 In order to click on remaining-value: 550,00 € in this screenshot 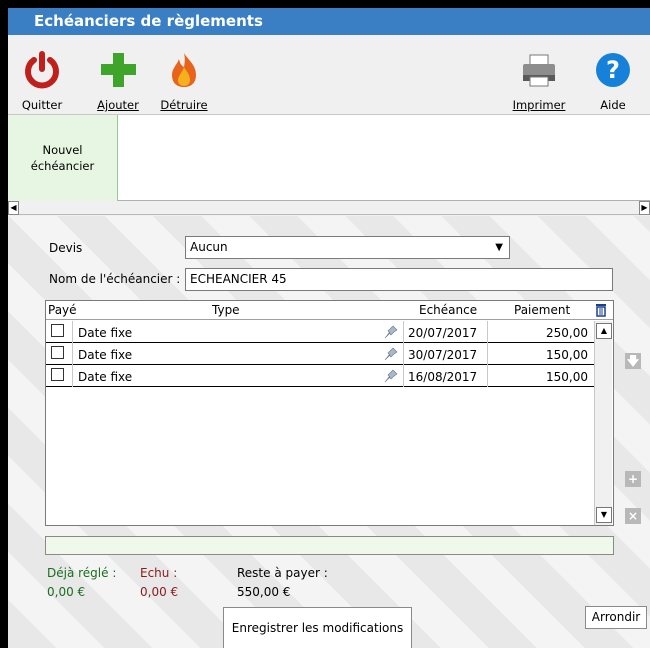, I will do `click(264, 592)`.